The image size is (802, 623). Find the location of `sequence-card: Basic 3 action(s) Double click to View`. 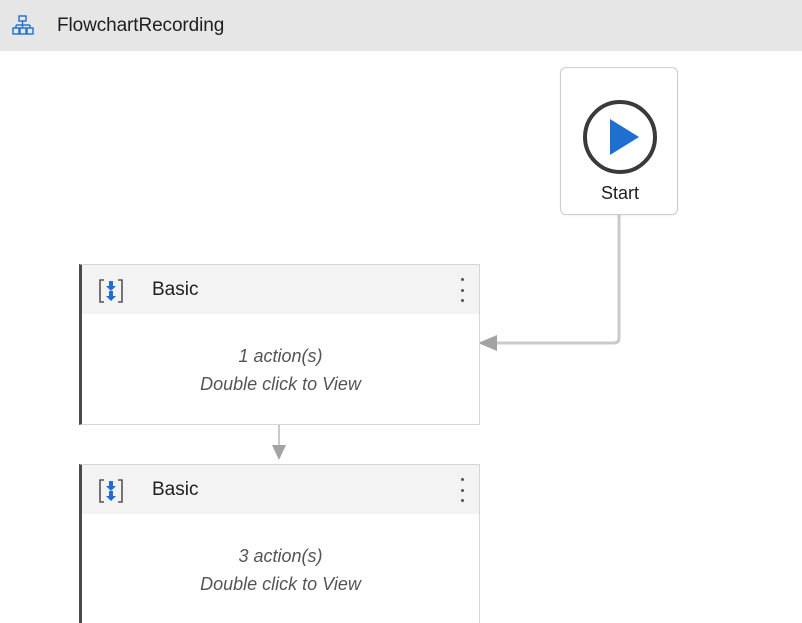

sequence-card: Basic 3 action(s) Double click to View is located at coordinates (279, 543).